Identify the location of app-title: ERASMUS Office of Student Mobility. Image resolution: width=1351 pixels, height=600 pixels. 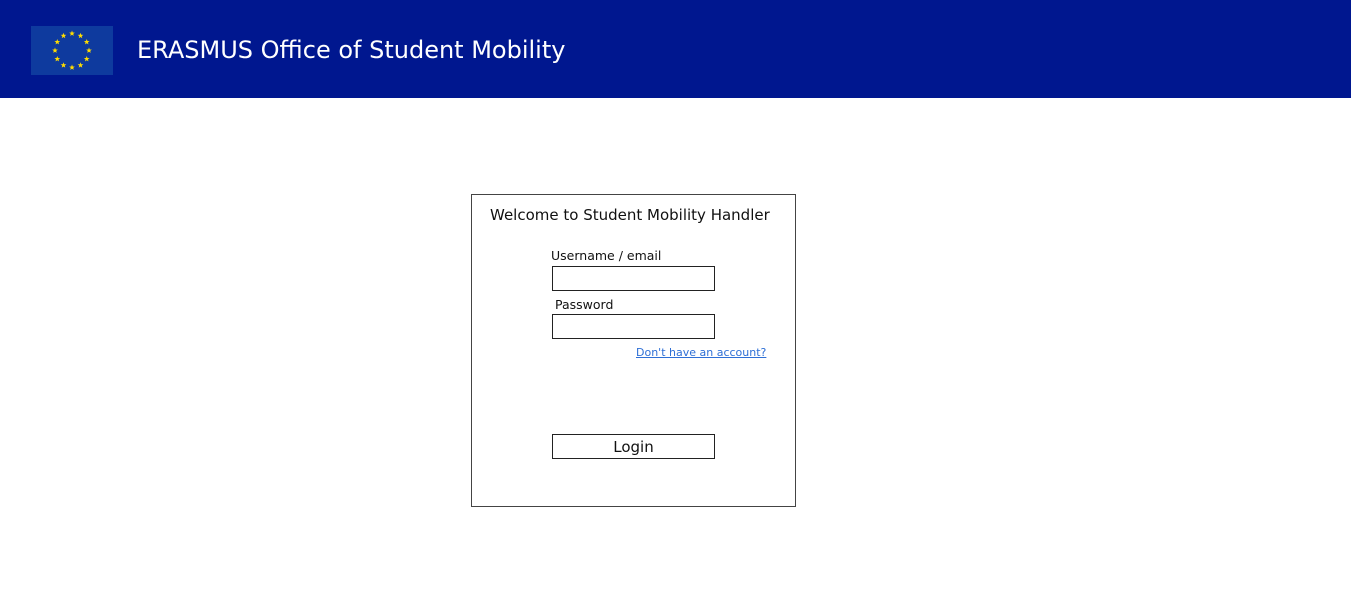
(351, 50).